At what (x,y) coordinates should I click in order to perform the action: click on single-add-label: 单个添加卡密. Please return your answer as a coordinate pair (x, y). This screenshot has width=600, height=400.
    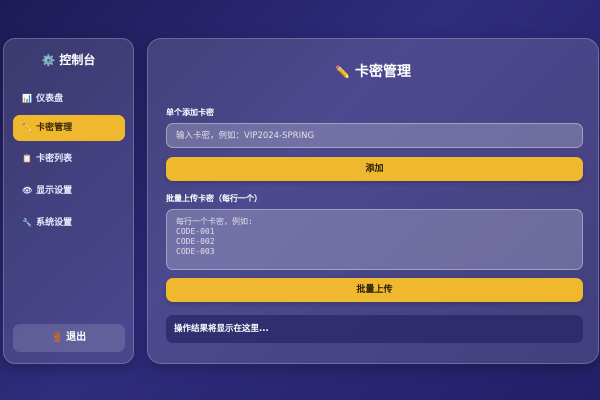
    Looking at the image, I should click on (190, 112).